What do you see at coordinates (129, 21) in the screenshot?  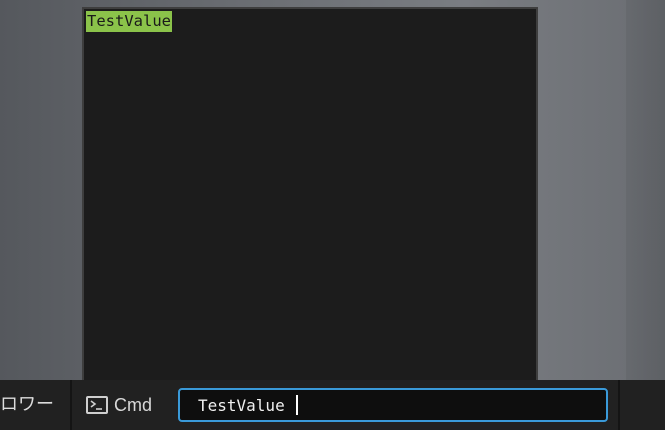 I see `output-line-highlighted: TestValue` at bounding box center [129, 21].